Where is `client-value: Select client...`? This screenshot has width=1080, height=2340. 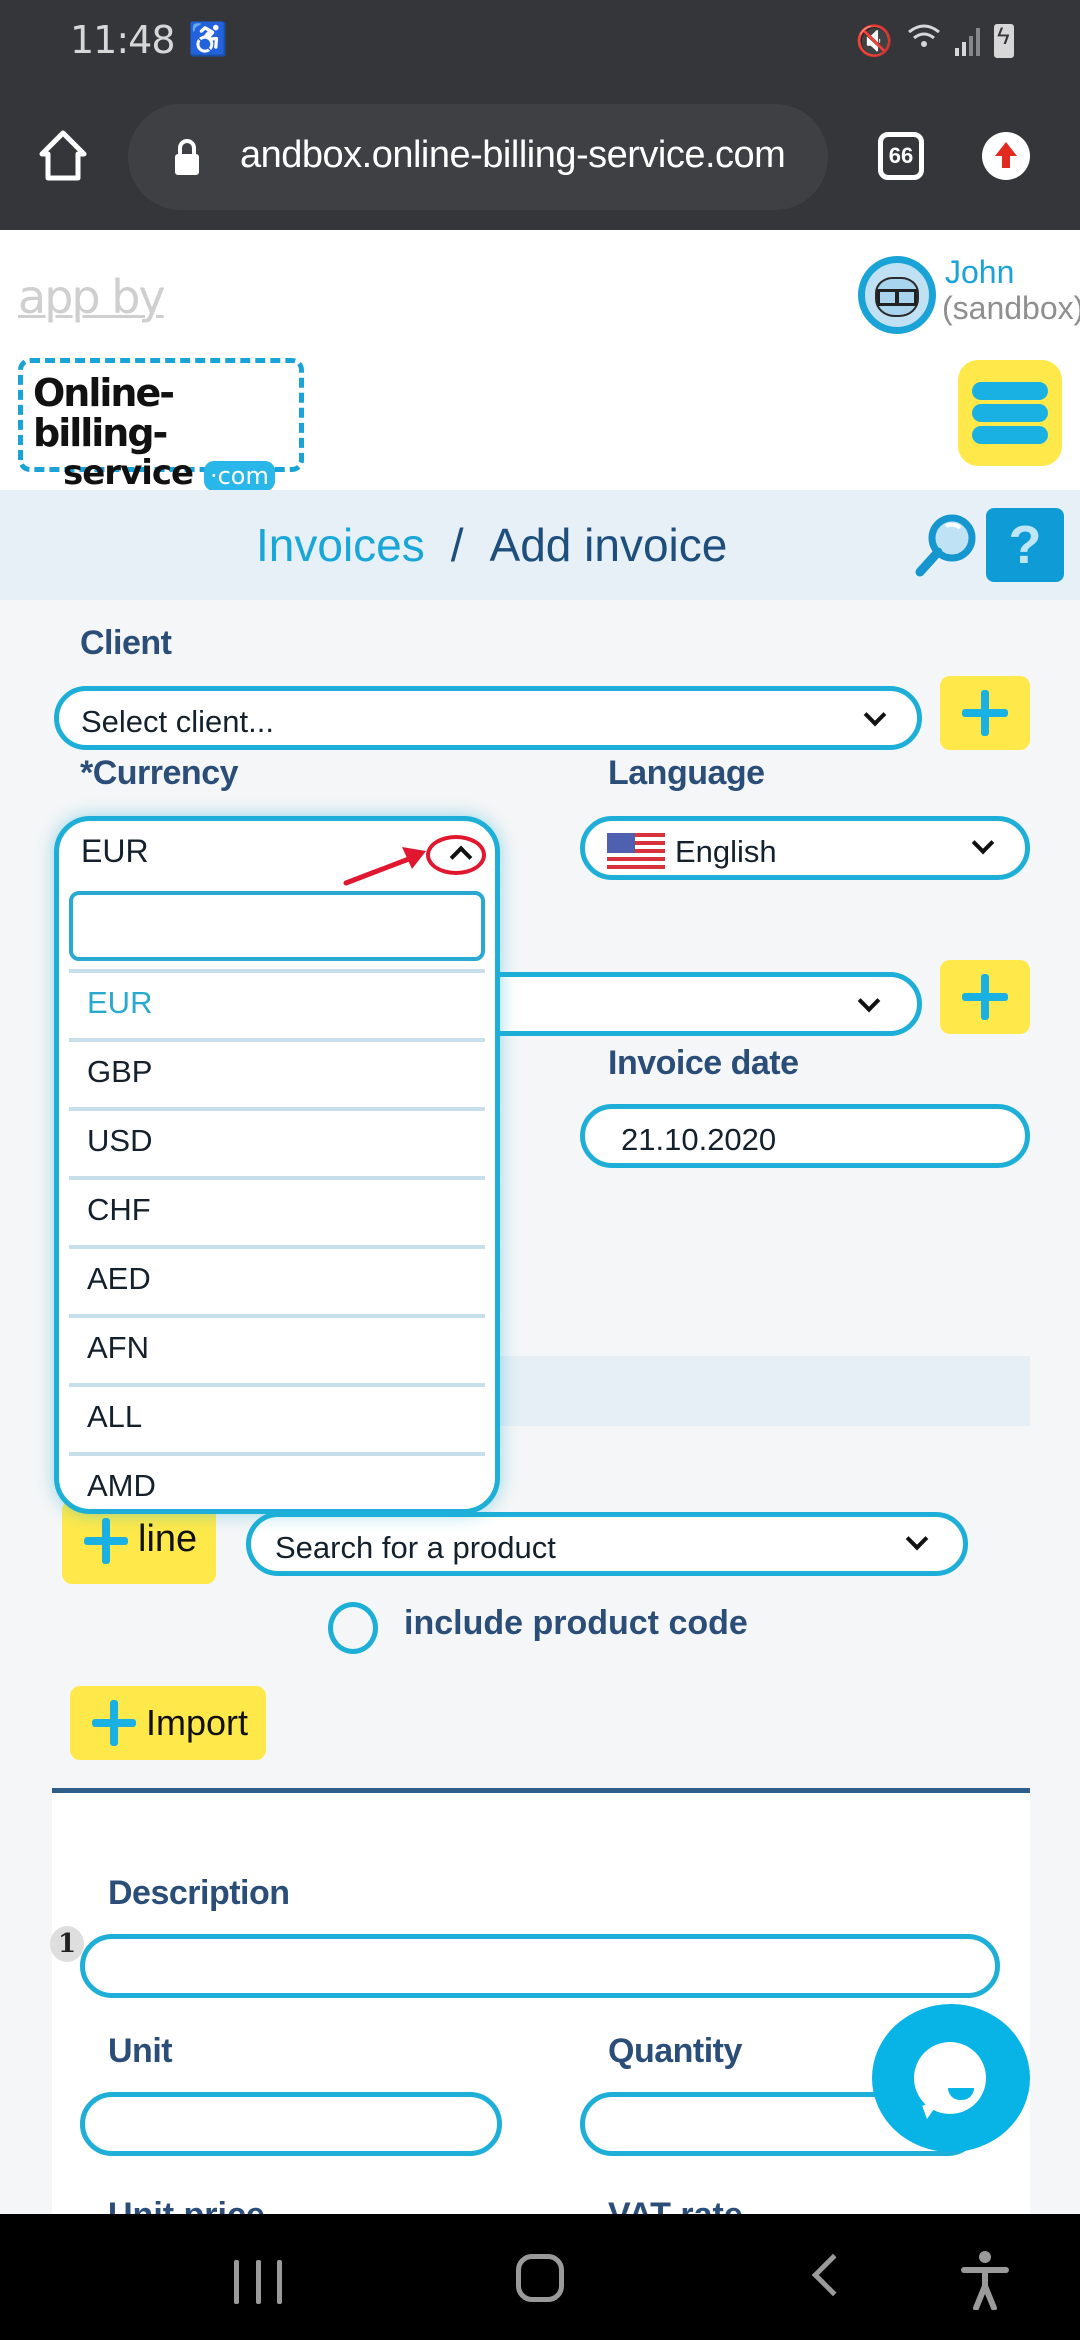
client-value: Select client... is located at coordinates (177, 721).